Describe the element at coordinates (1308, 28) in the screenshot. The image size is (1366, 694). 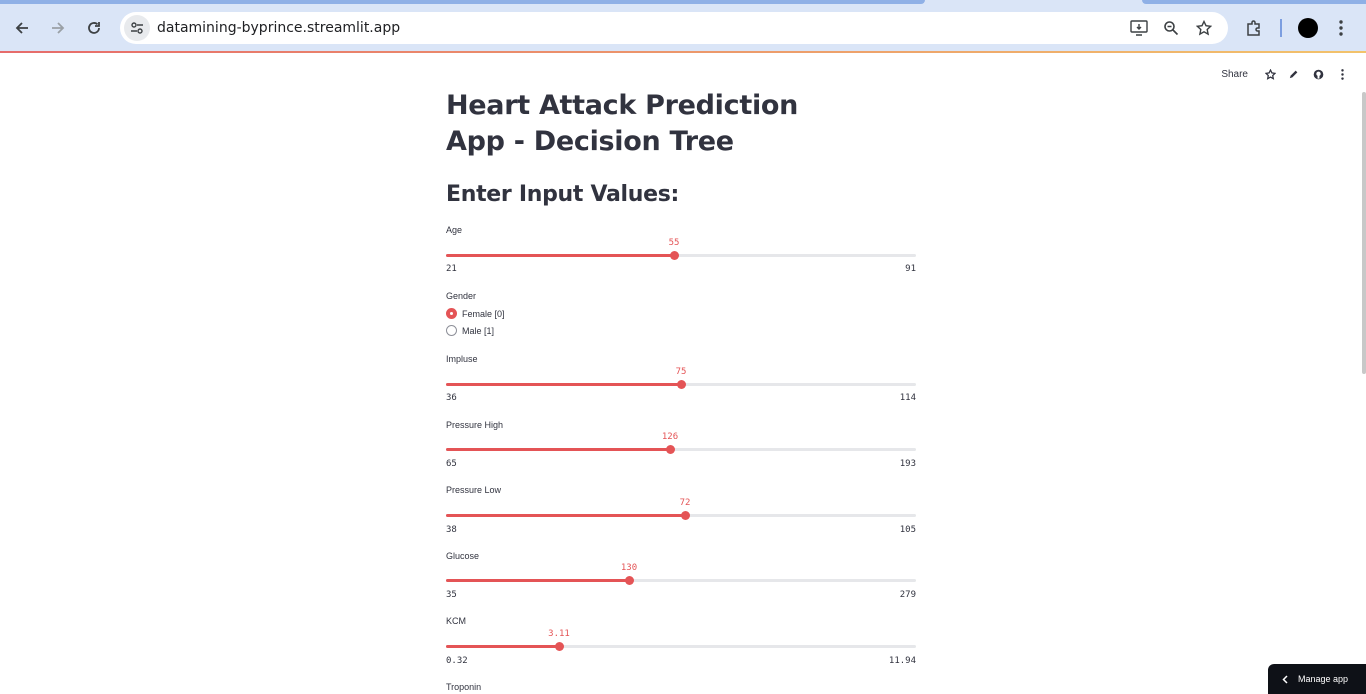
I see `profile-avatar` at that location.